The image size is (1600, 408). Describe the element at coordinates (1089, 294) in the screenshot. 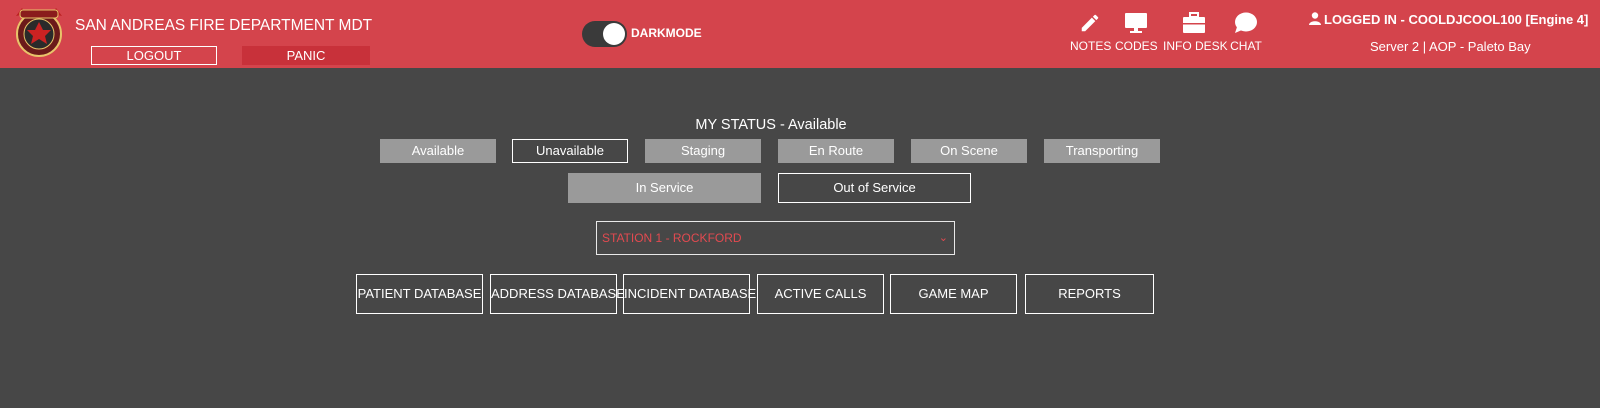

I see `reports-button: REPORTS` at that location.